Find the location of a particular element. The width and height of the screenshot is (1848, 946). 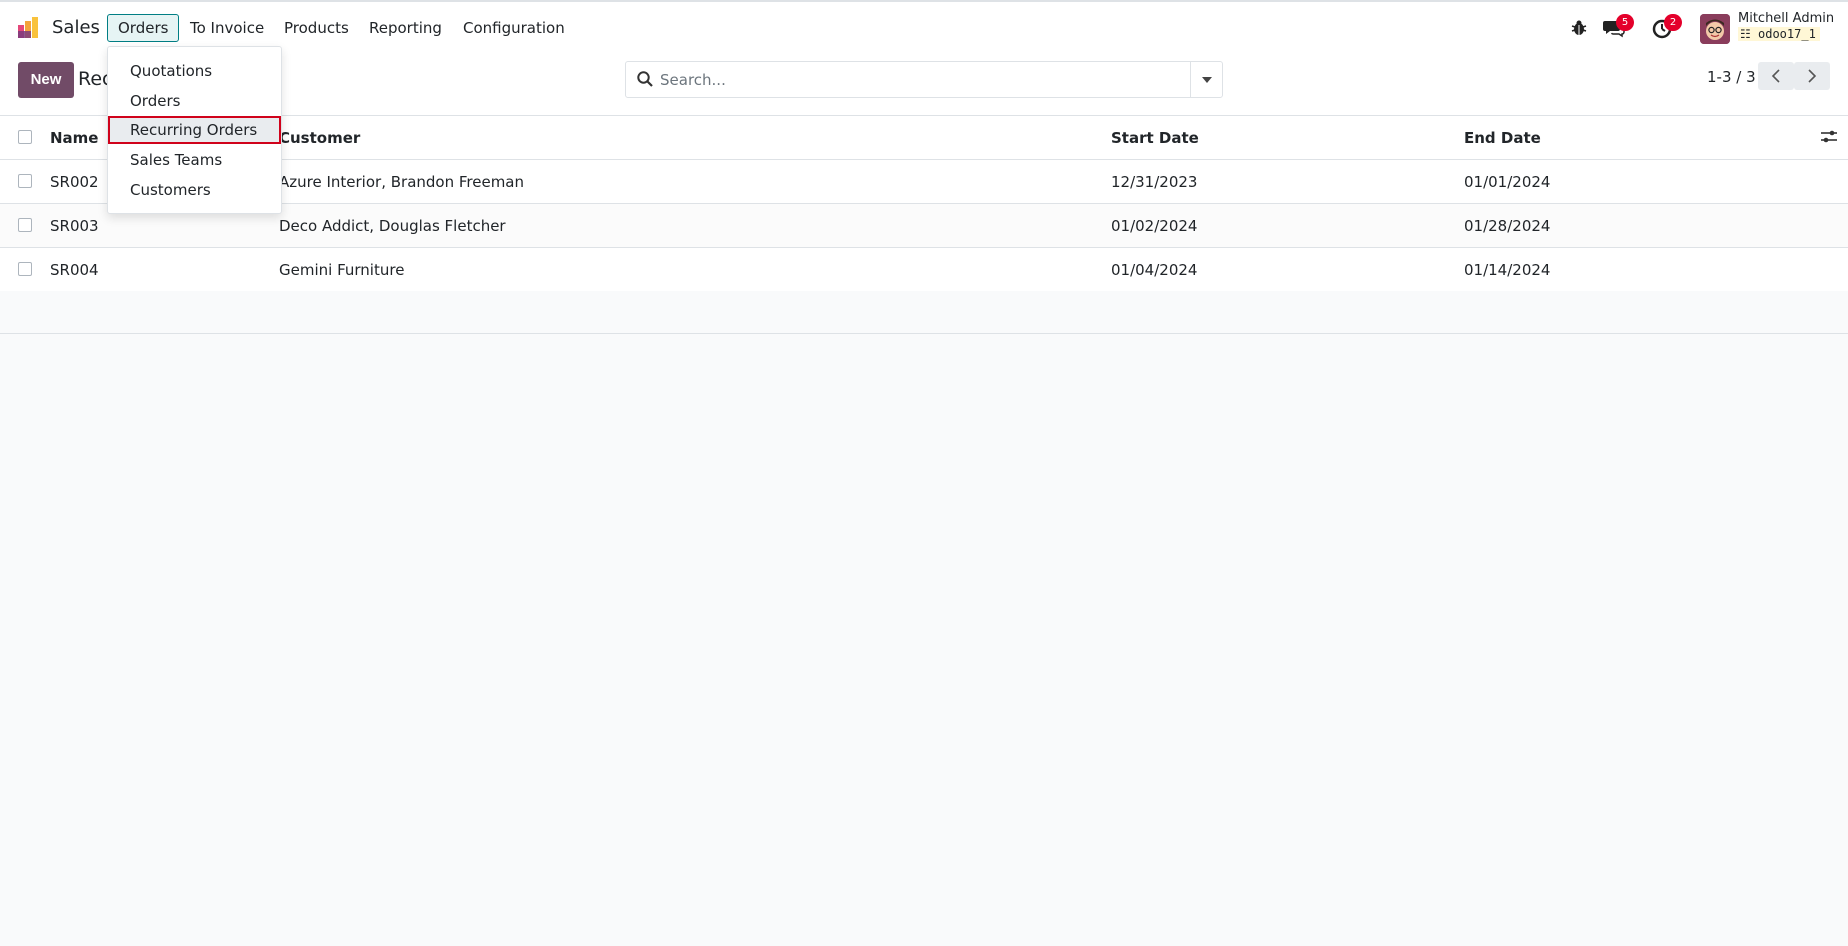

table-footer is located at coordinates (924, 312).